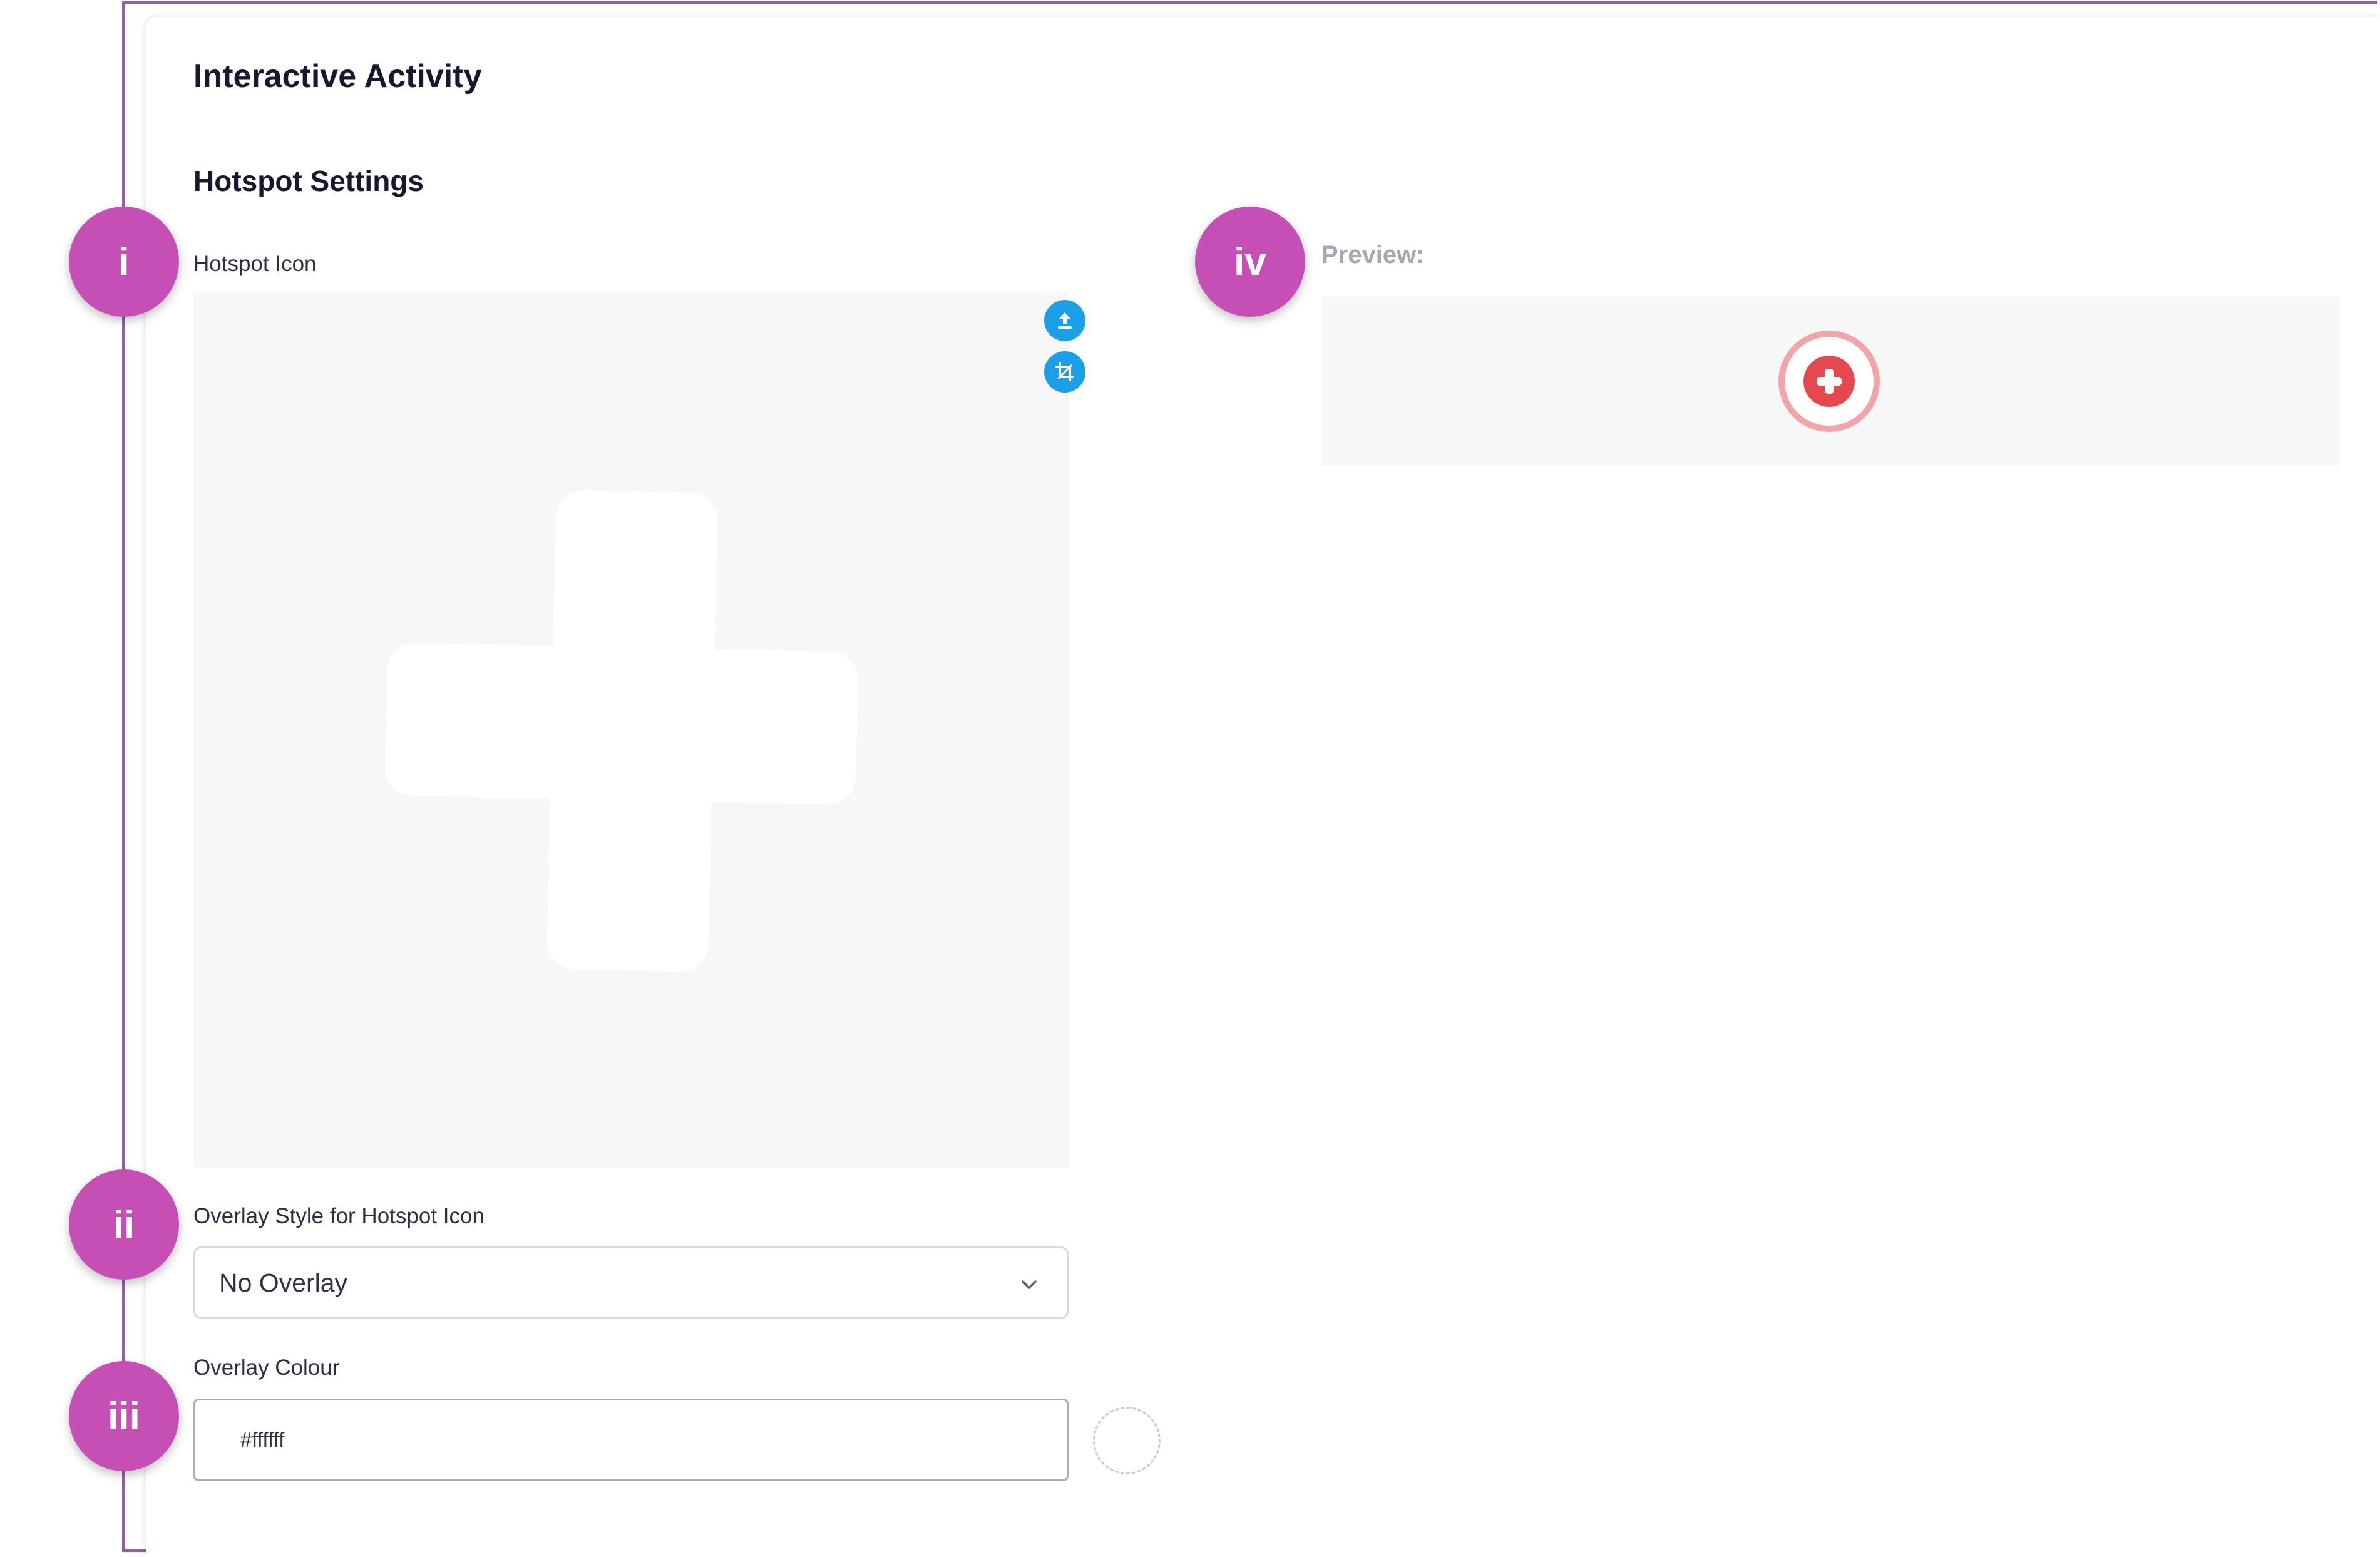 The width and height of the screenshot is (2380, 1557). Describe the element at coordinates (263, 1440) in the screenshot. I see `overlay-colour-value: #ffffff` at that location.